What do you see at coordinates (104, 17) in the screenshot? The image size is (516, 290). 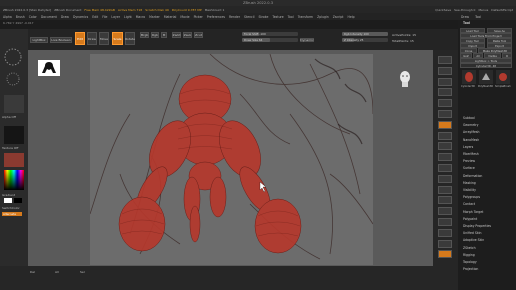 I see `menu-file: File` at bounding box center [104, 17].